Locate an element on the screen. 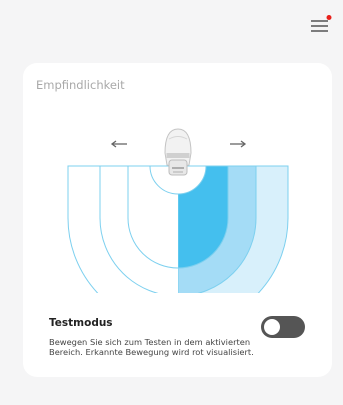 The image size is (343, 405). arrow-left-icon is located at coordinates (118, 144).